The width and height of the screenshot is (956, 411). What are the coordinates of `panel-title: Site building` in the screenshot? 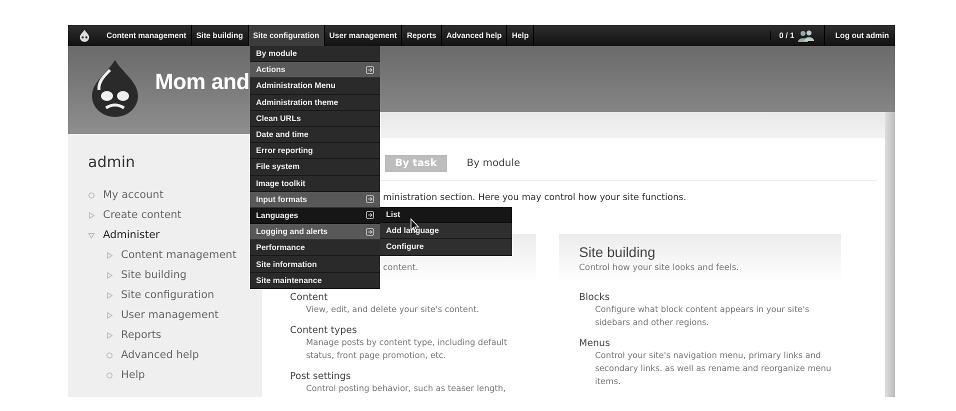 It's located at (617, 252).